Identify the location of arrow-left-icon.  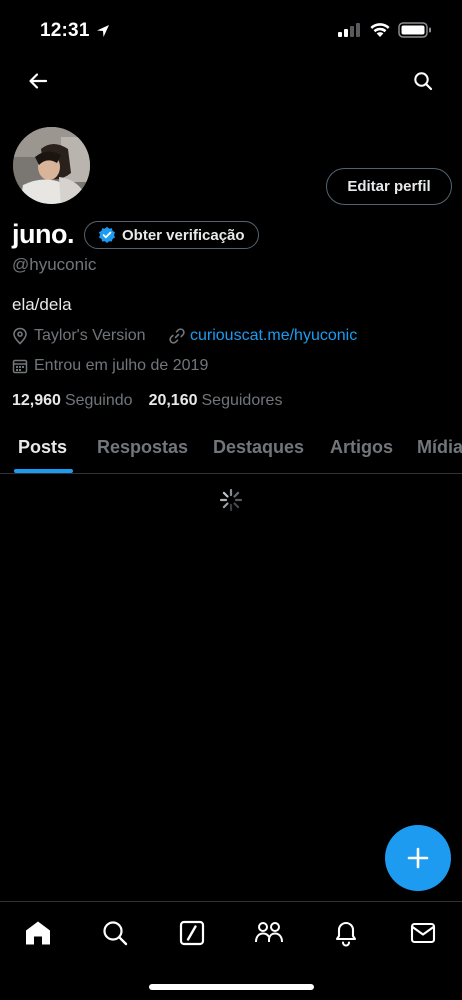
(38, 81).